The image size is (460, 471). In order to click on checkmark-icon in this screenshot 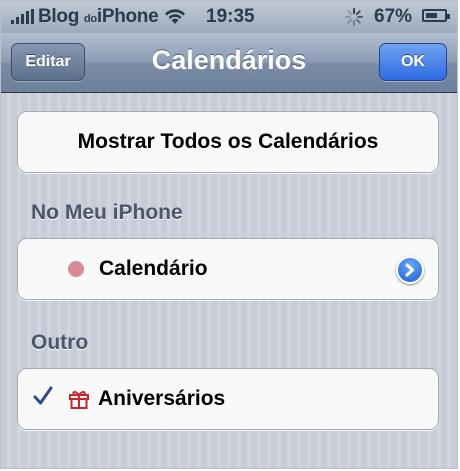, I will do `click(45, 399)`.